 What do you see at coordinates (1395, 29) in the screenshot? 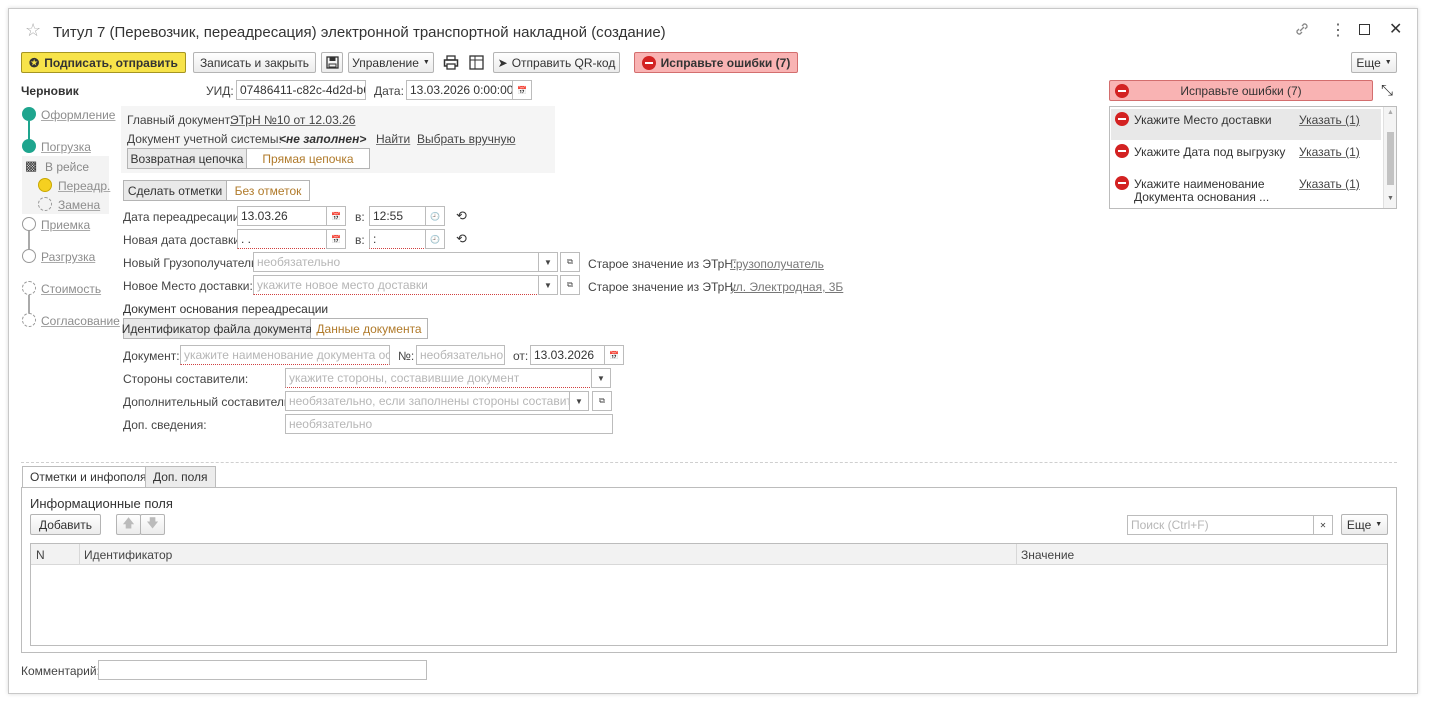
I see `close-icon: ✕` at bounding box center [1395, 29].